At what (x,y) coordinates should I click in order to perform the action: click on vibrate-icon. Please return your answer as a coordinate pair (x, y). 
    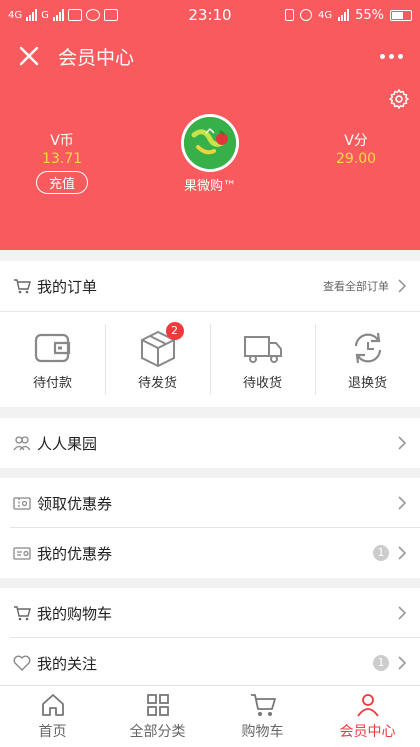
    Looking at the image, I should click on (289, 15).